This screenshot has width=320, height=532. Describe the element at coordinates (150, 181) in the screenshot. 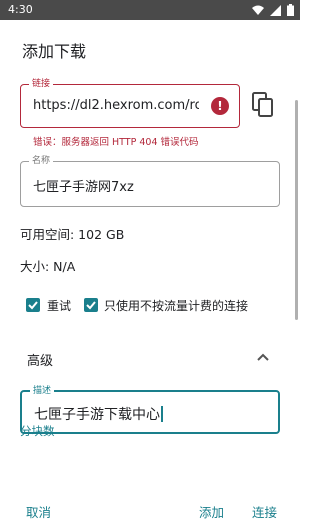

I see `name-field: 名称 七匣子手游网7xz` at that location.